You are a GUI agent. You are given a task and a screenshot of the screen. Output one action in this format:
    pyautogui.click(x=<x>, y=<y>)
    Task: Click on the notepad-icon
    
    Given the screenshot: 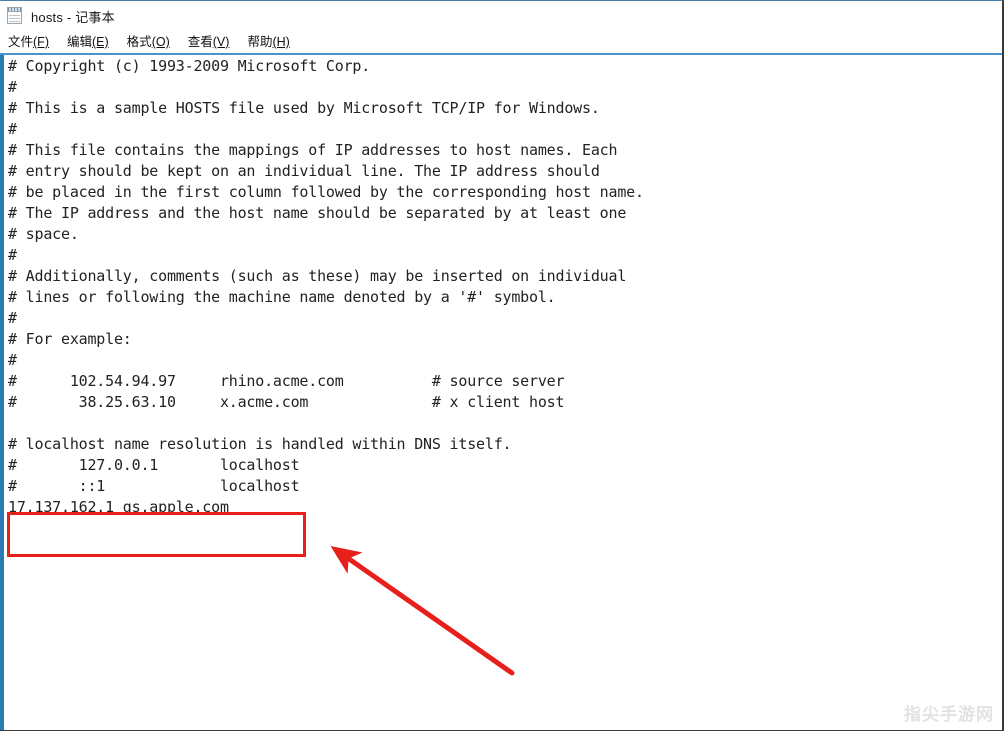 What is the action you would take?
    pyautogui.click(x=14, y=16)
    